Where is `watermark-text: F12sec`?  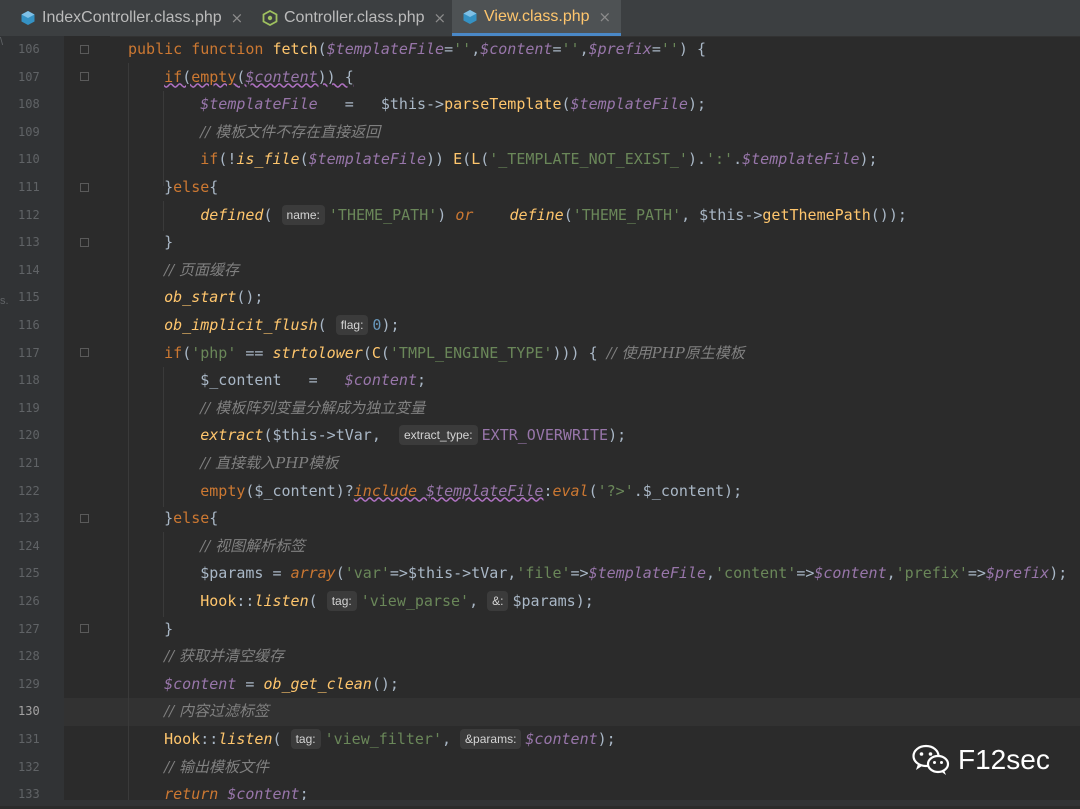 watermark-text: F12sec is located at coordinates (1004, 759).